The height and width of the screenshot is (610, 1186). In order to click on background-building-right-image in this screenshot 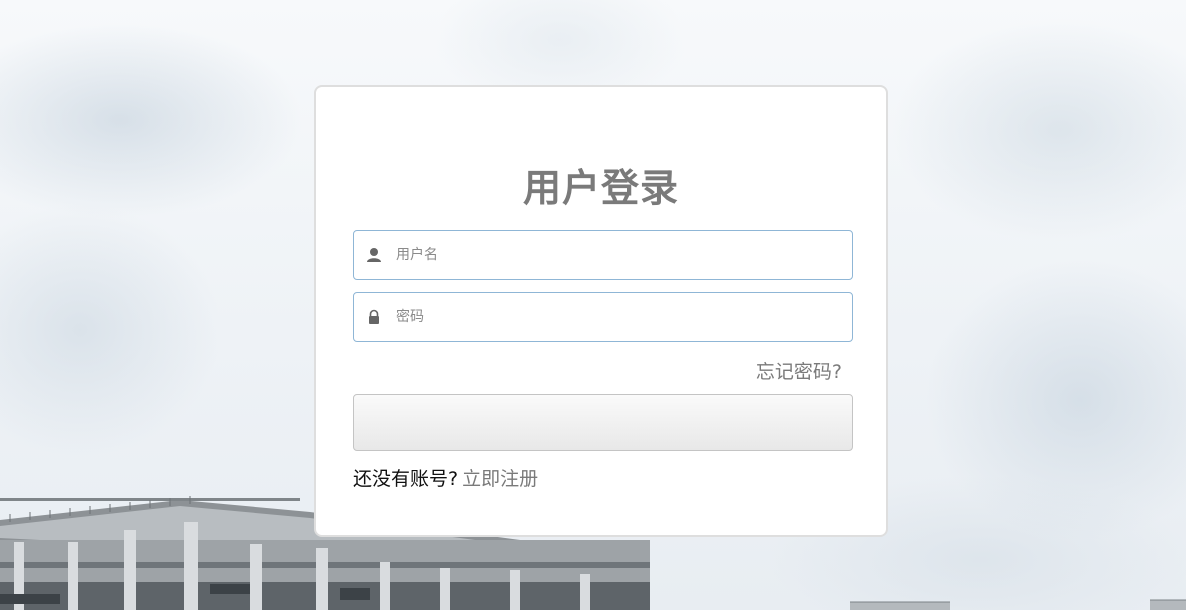, I will do `click(1018, 604)`.